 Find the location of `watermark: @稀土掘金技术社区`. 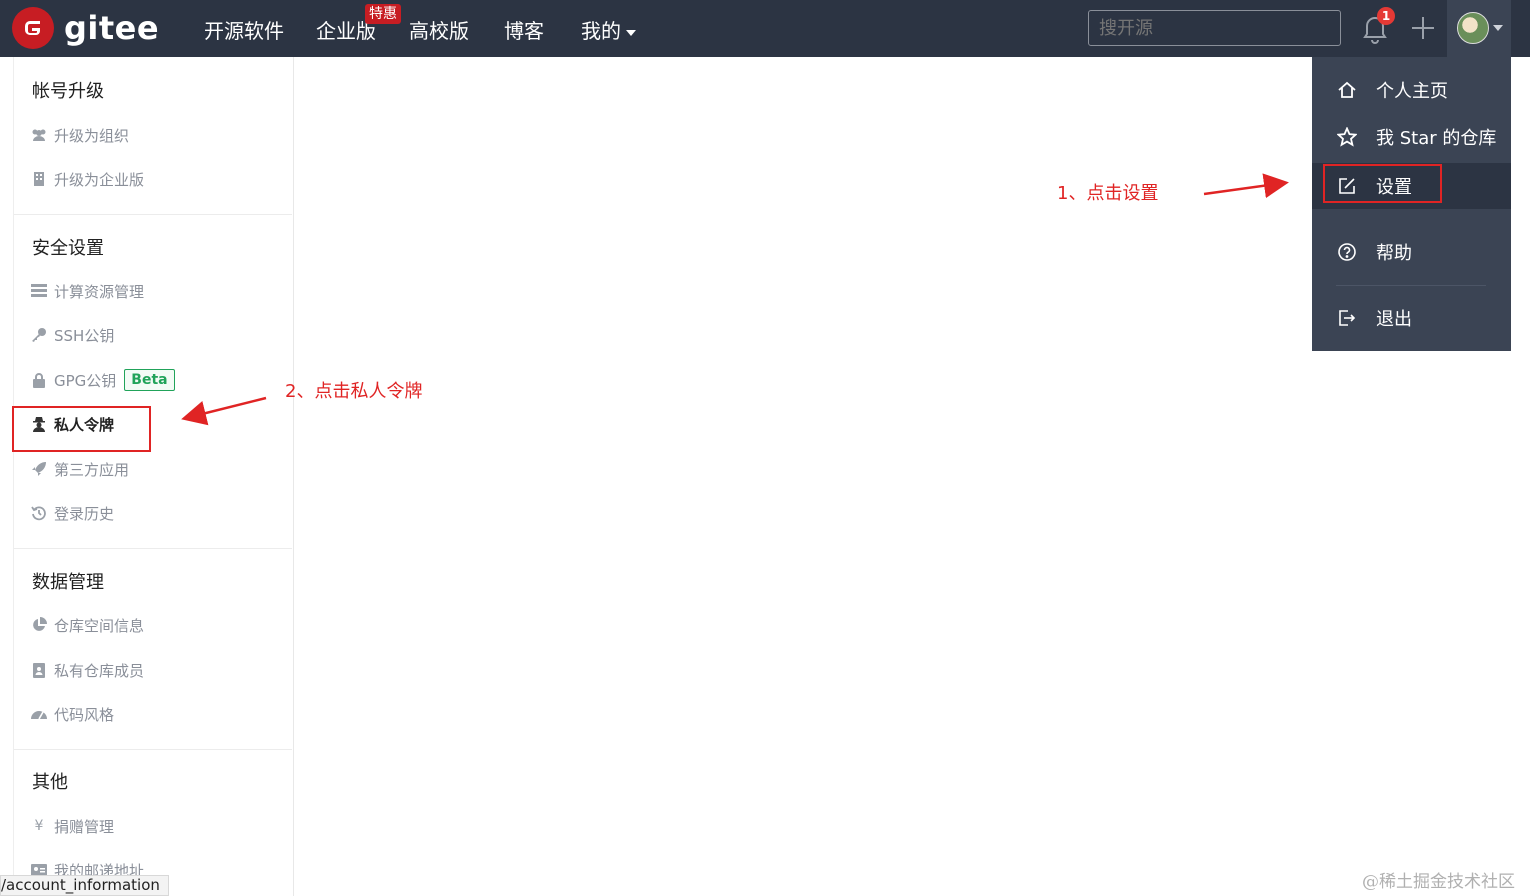

watermark: @稀土掘金技术社区 is located at coordinates (1438, 882).